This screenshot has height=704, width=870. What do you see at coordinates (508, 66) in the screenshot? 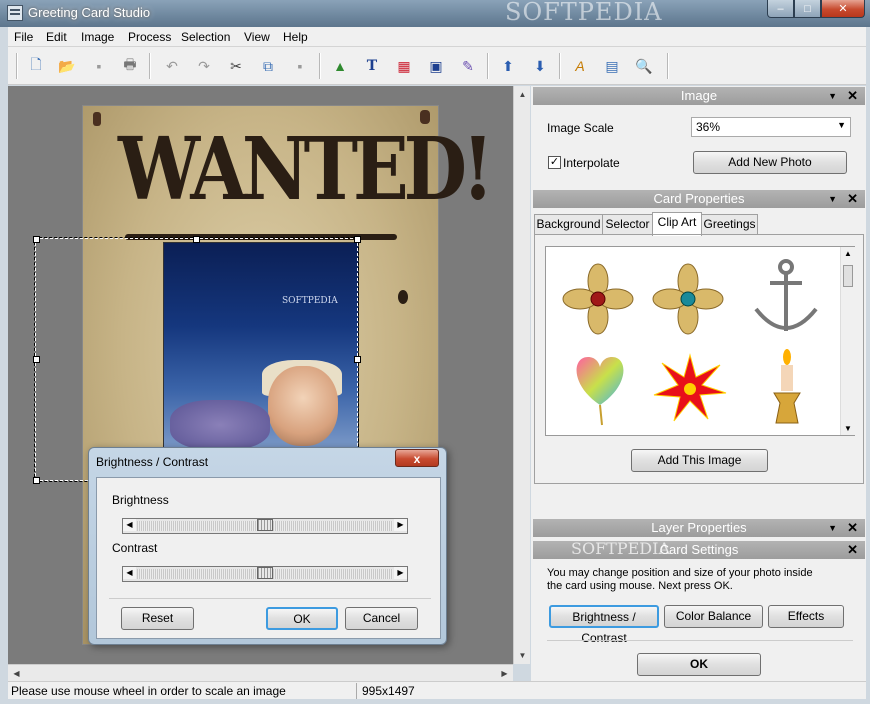
I see `move-up-icon: ⬆` at bounding box center [508, 66].